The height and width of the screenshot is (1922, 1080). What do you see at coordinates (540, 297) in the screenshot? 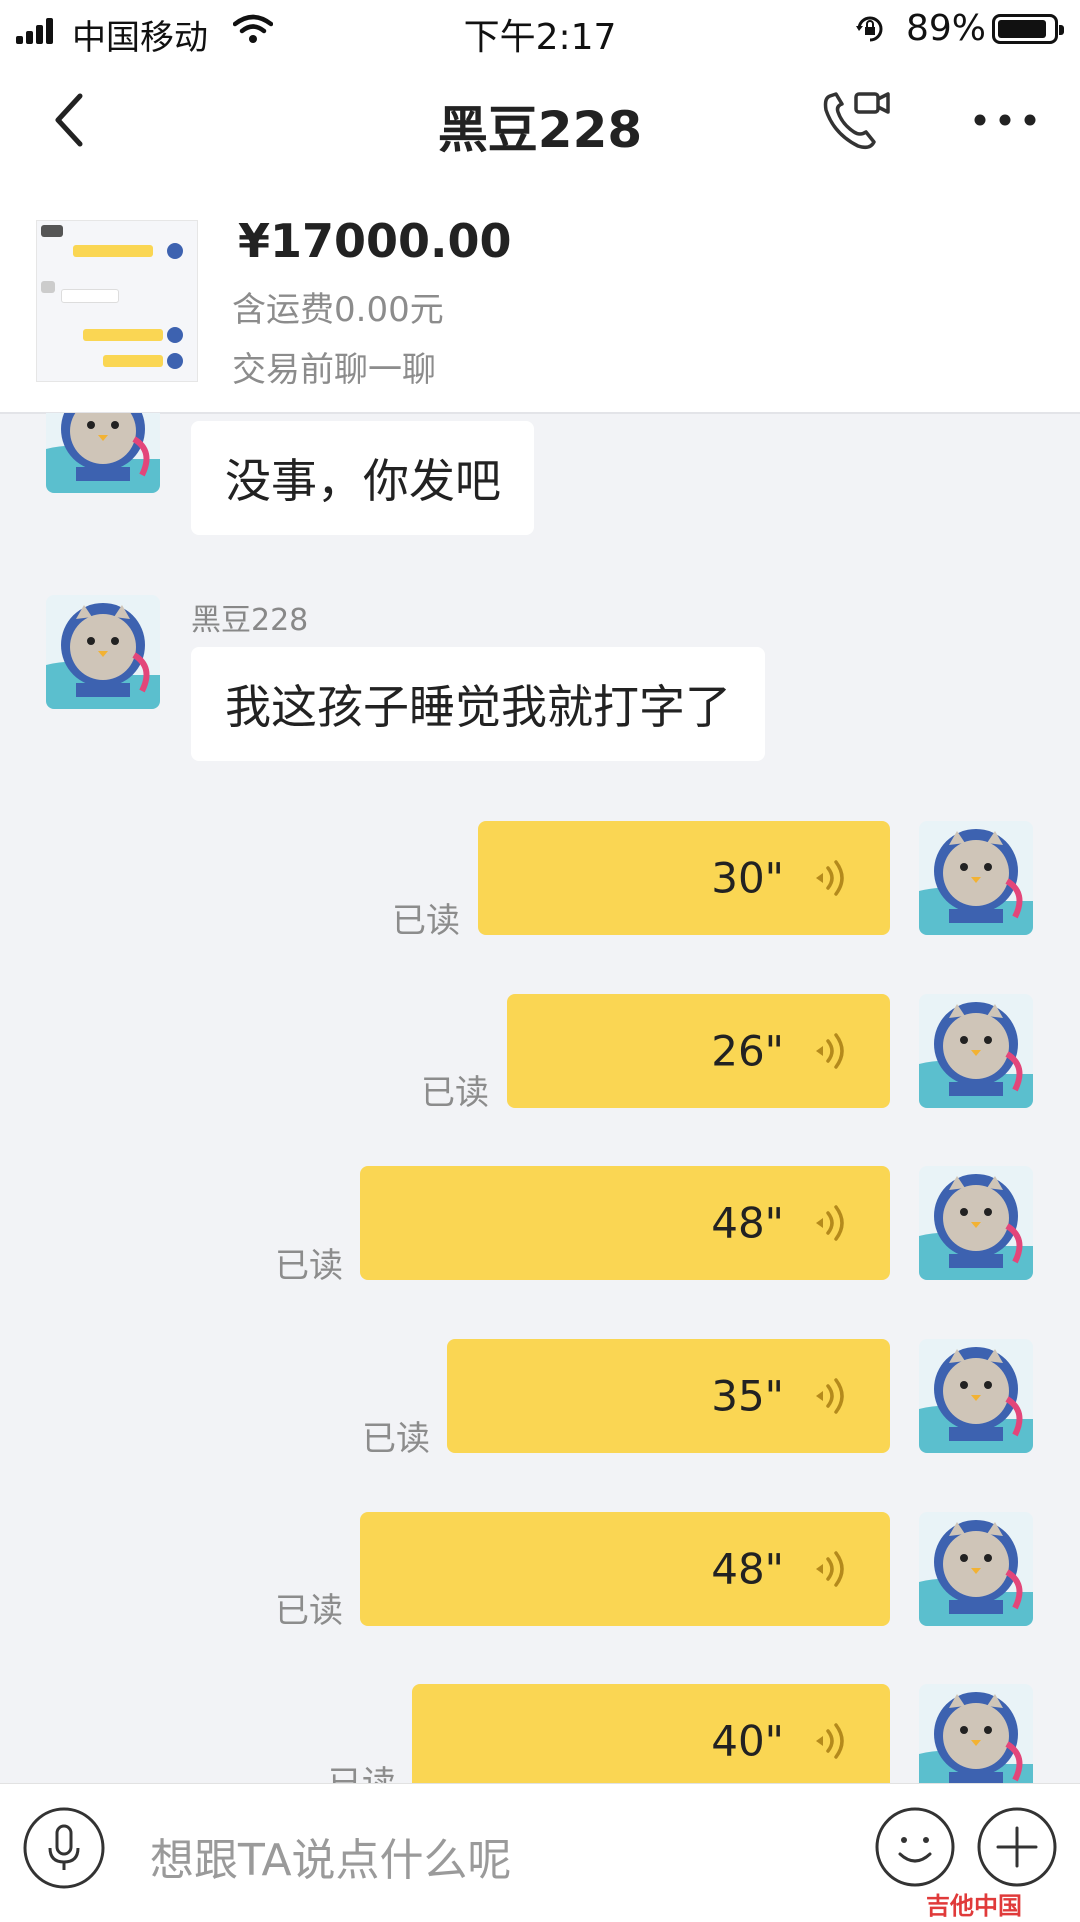
I see `product-card: ¥17000.00 含运费0.00元 交易前聊一聊` at bounding box center [540, 297].